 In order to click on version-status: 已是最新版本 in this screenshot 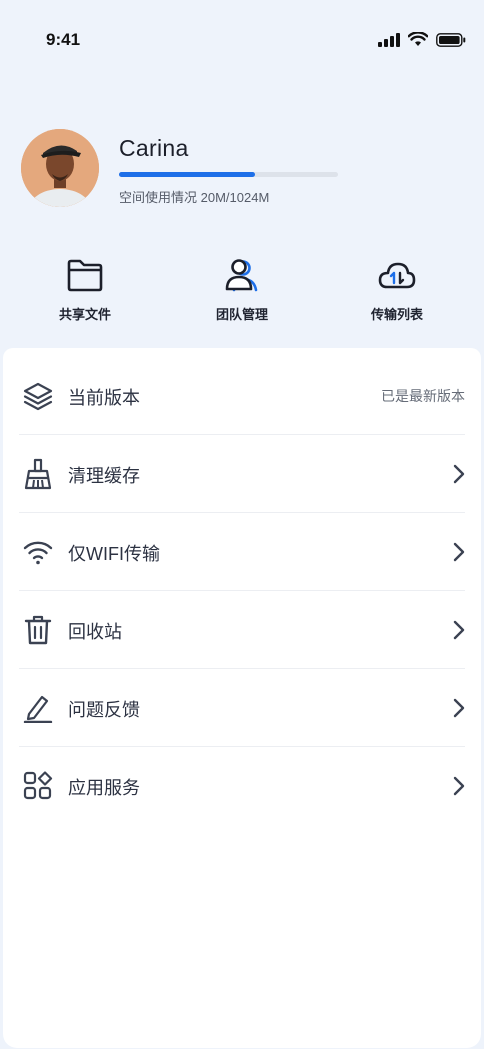, I will do `click(423, 395)`.